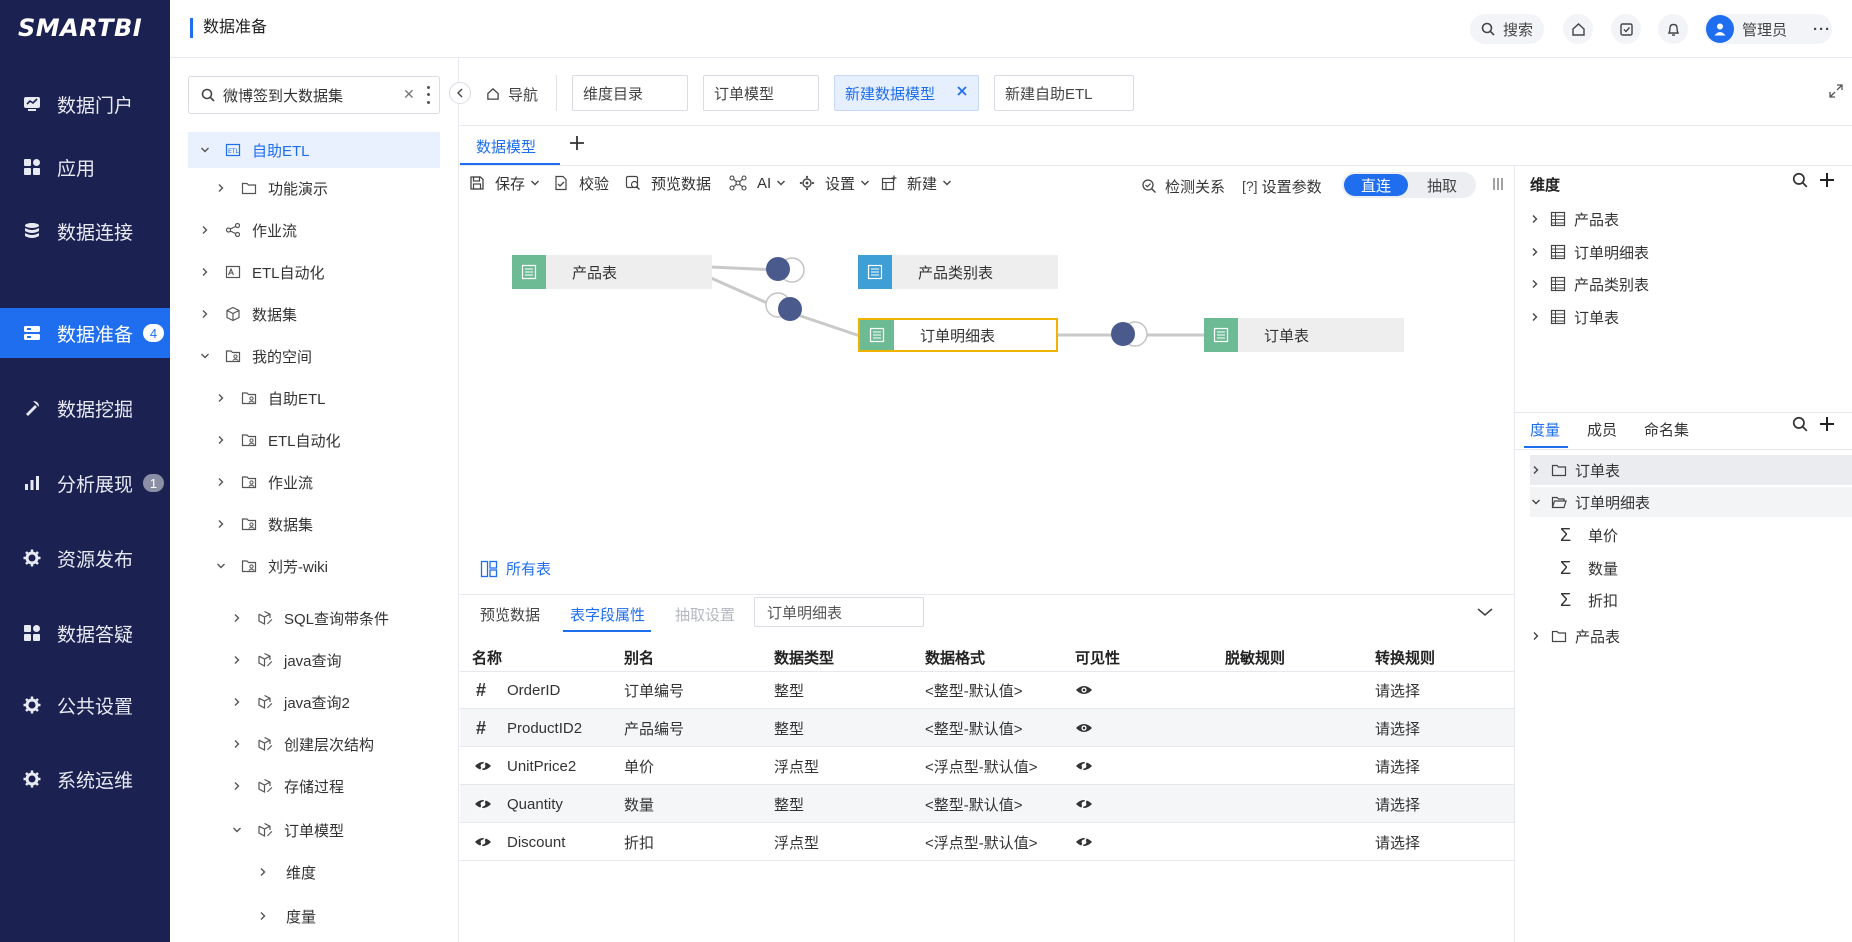 The height and width of the screenshot is (942, 1852). Describe the element at coordinates (1183, 186) in the screenshot. I see `detect-relations-button: 检测关系` at that location.